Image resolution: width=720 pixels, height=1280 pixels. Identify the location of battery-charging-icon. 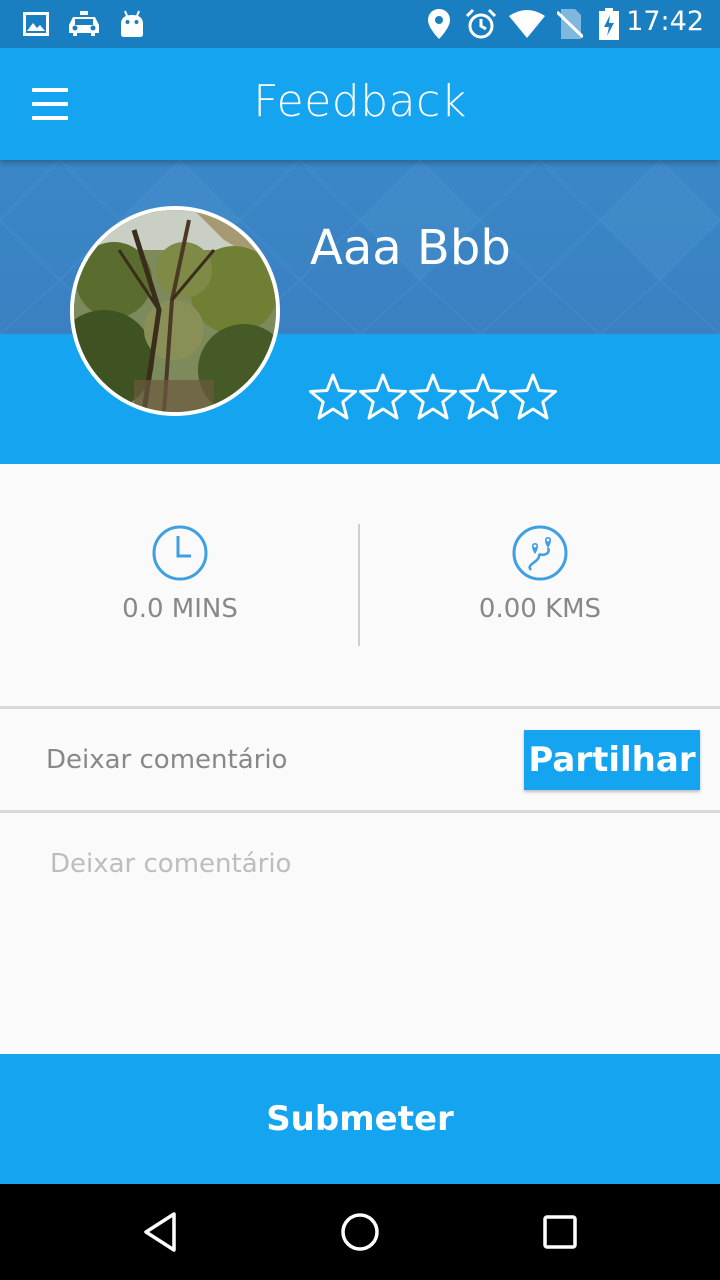
(609, 24).